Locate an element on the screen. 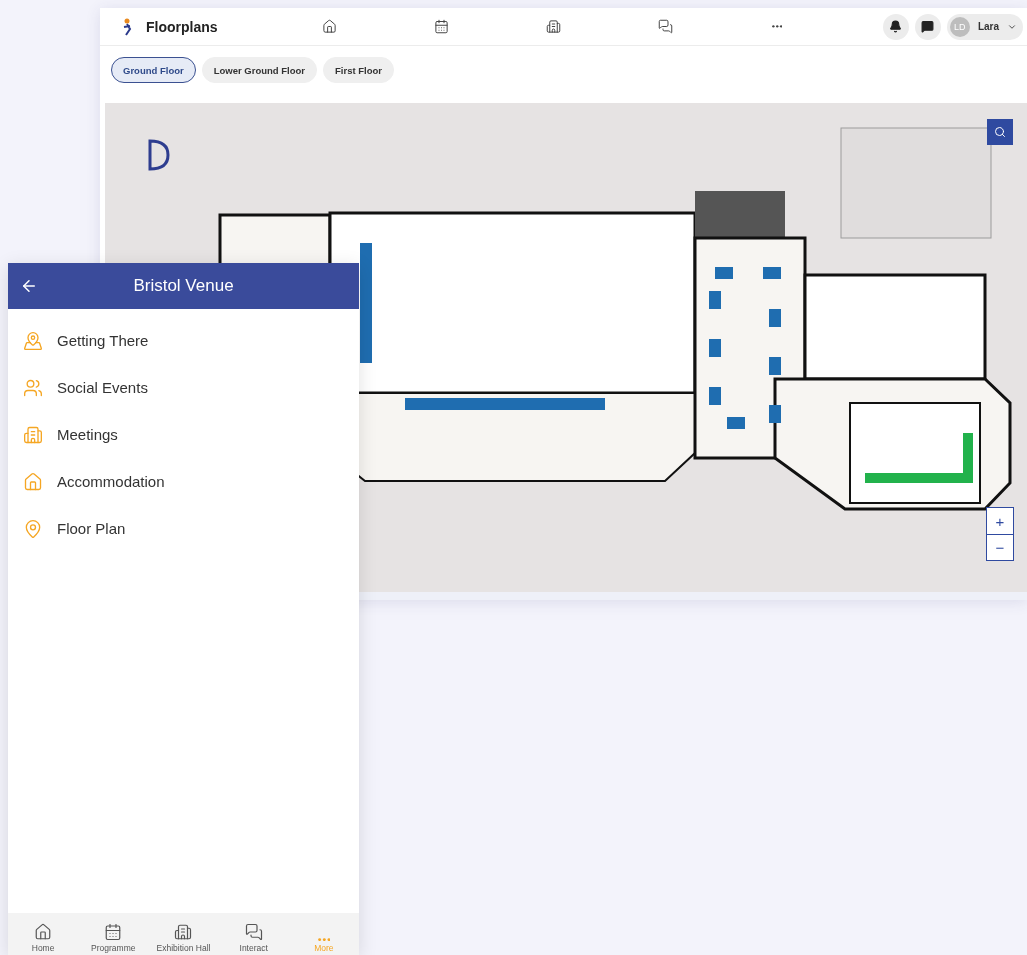 This screenshot has height=955, width=1027. floor-tab: Lower Ground Floor is located at coordinates (259, 70).